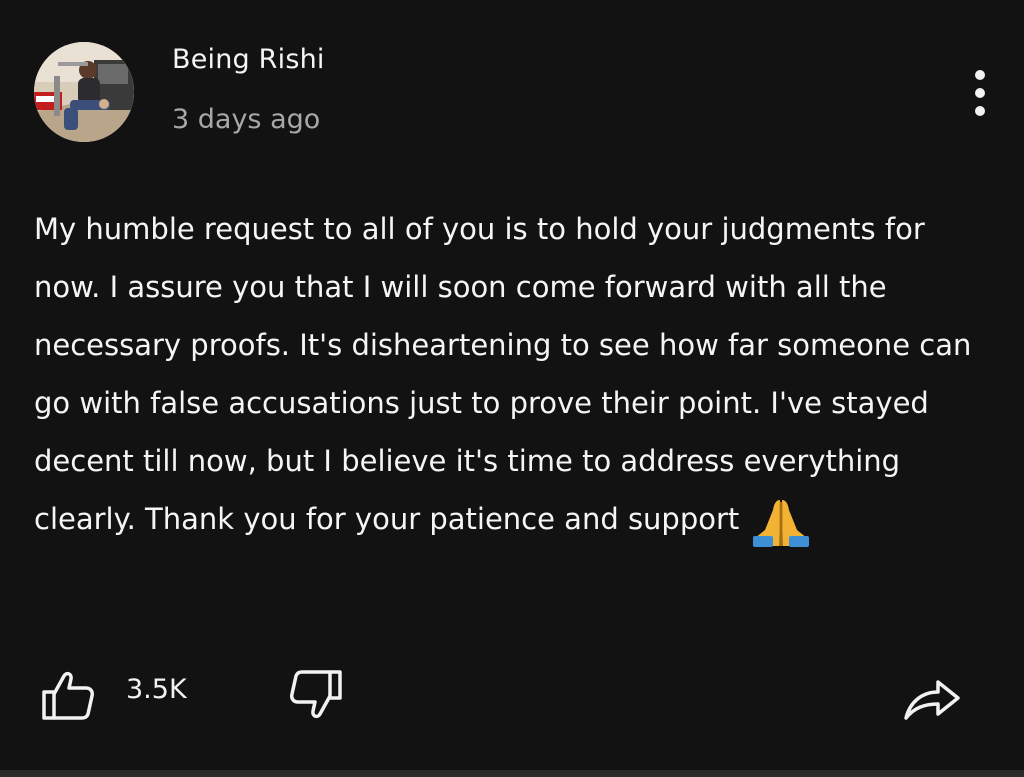 The height and width of the screenshot is (777, 1024). Describe the element at coordinates (156, 689) in the screenshot. I see `like-count: 3.5K` at that location.